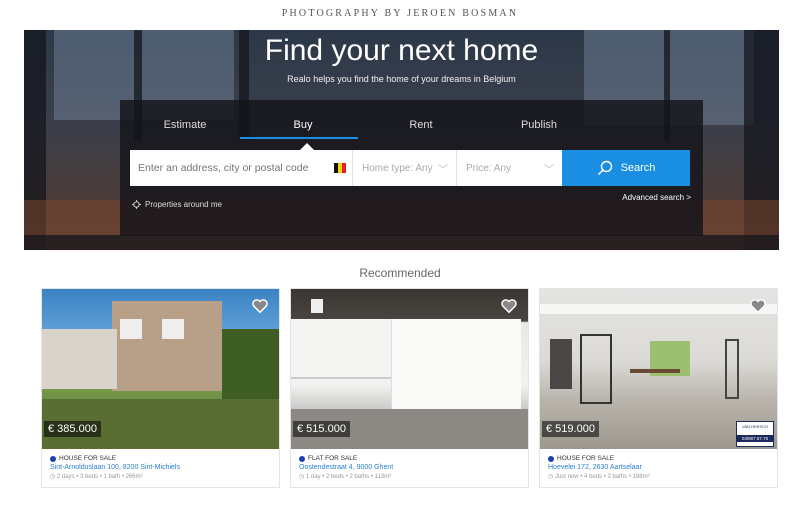  I want to click on properties-around-me-label: Properties around me, so click(183, 204).